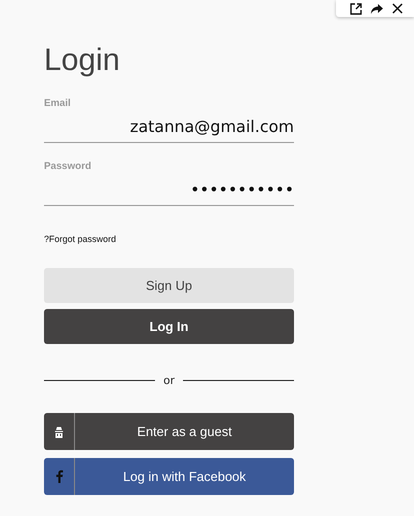 Image resolution: width=414 pixels, height=516 pixels. Describe the element at coordinates (169, 326) in the screenshot. I see `login-button: Log In` at that location.